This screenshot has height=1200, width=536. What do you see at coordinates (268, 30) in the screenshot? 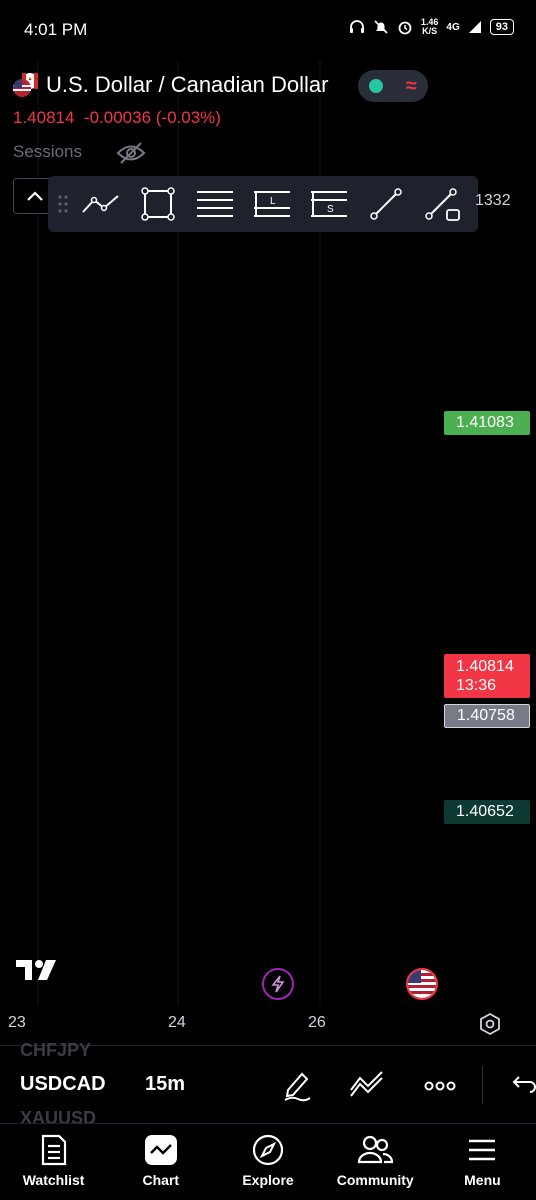
I see `status-bar: 4:01 PM 1.46 K/S 4G 93` at bounding box center [268, 30].